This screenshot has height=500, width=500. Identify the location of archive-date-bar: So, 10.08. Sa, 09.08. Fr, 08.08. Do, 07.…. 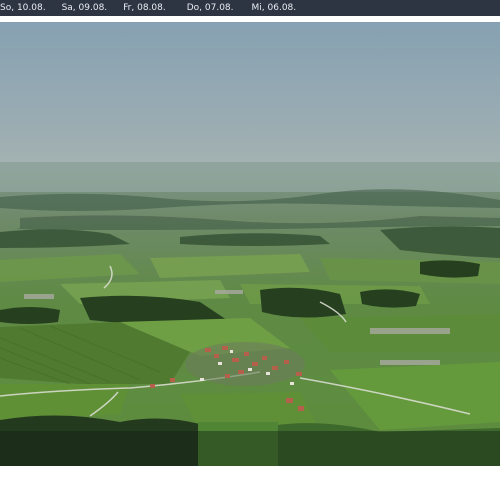
(250, 8).